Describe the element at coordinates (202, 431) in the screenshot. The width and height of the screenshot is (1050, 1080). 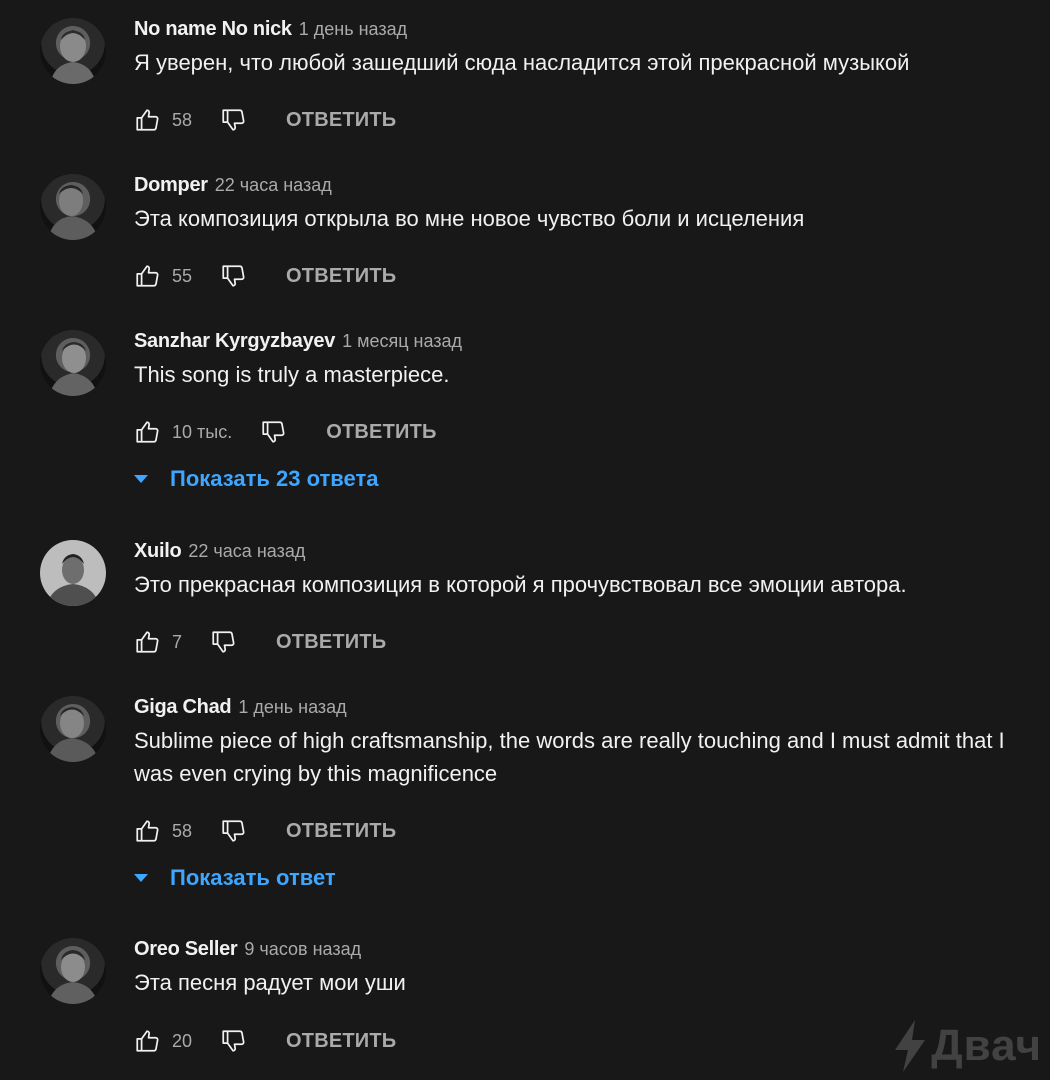
I see `like-count: 10 тыс.` at that location.